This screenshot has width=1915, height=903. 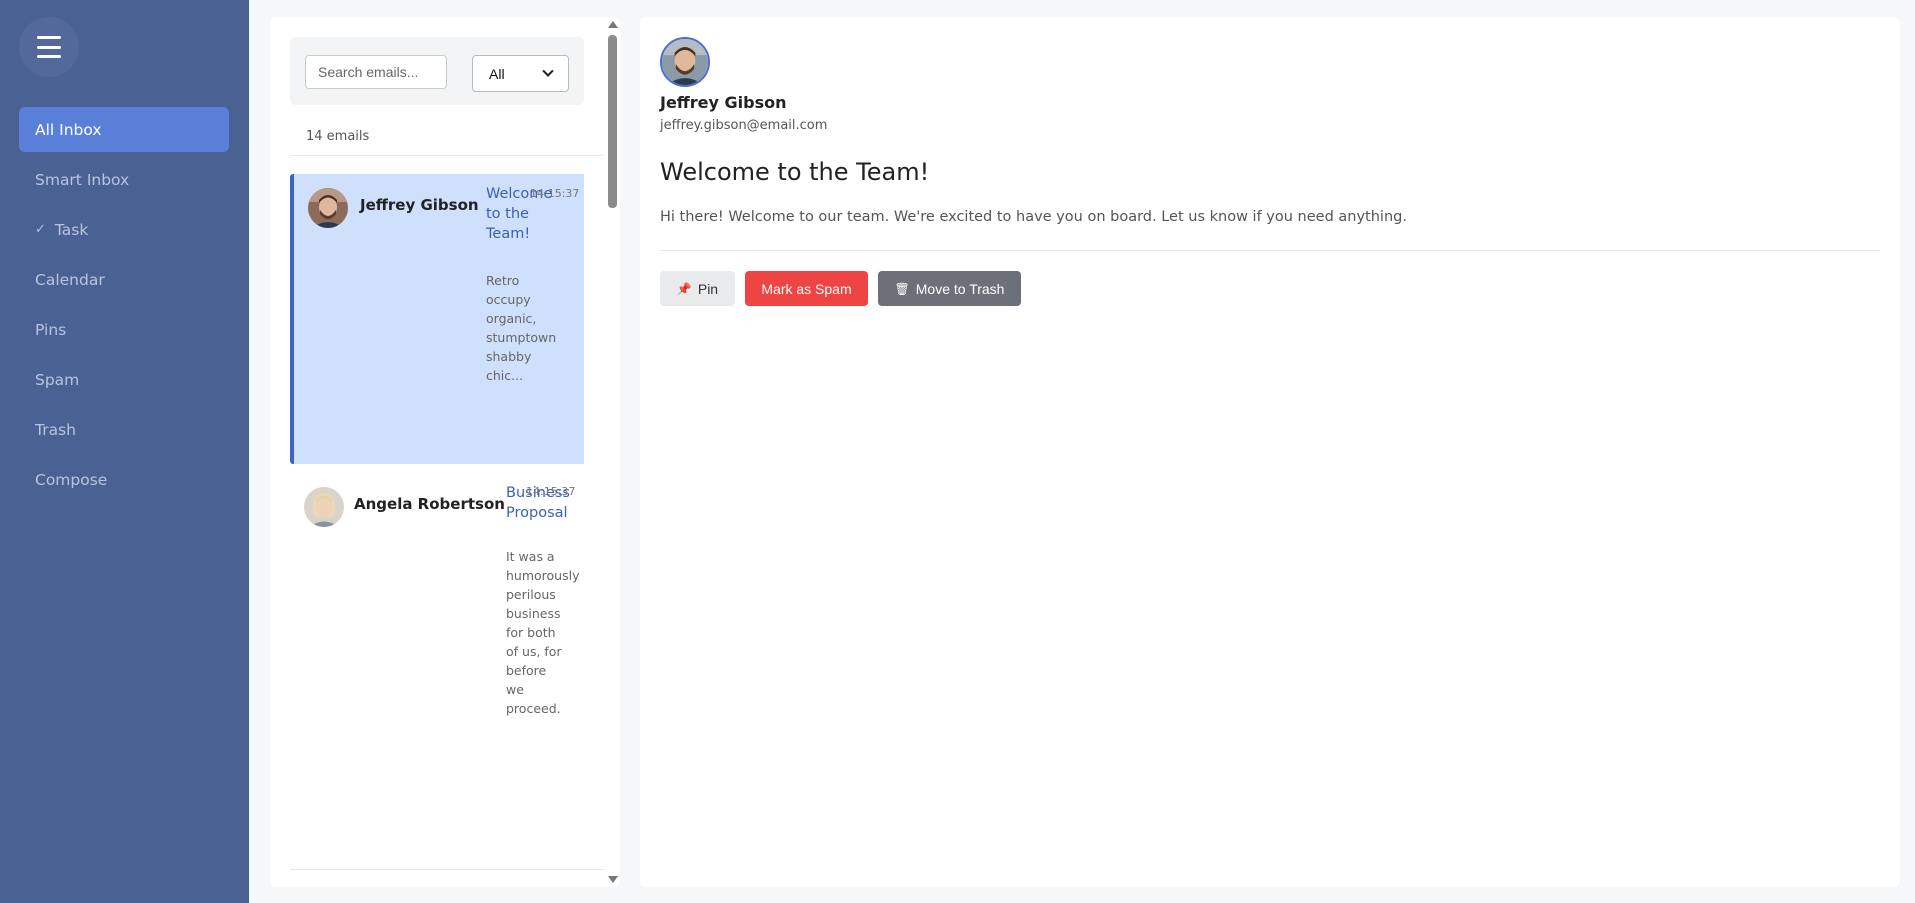 I want to click on pin-button: 📌 Pin, so click(x=697, y=288).